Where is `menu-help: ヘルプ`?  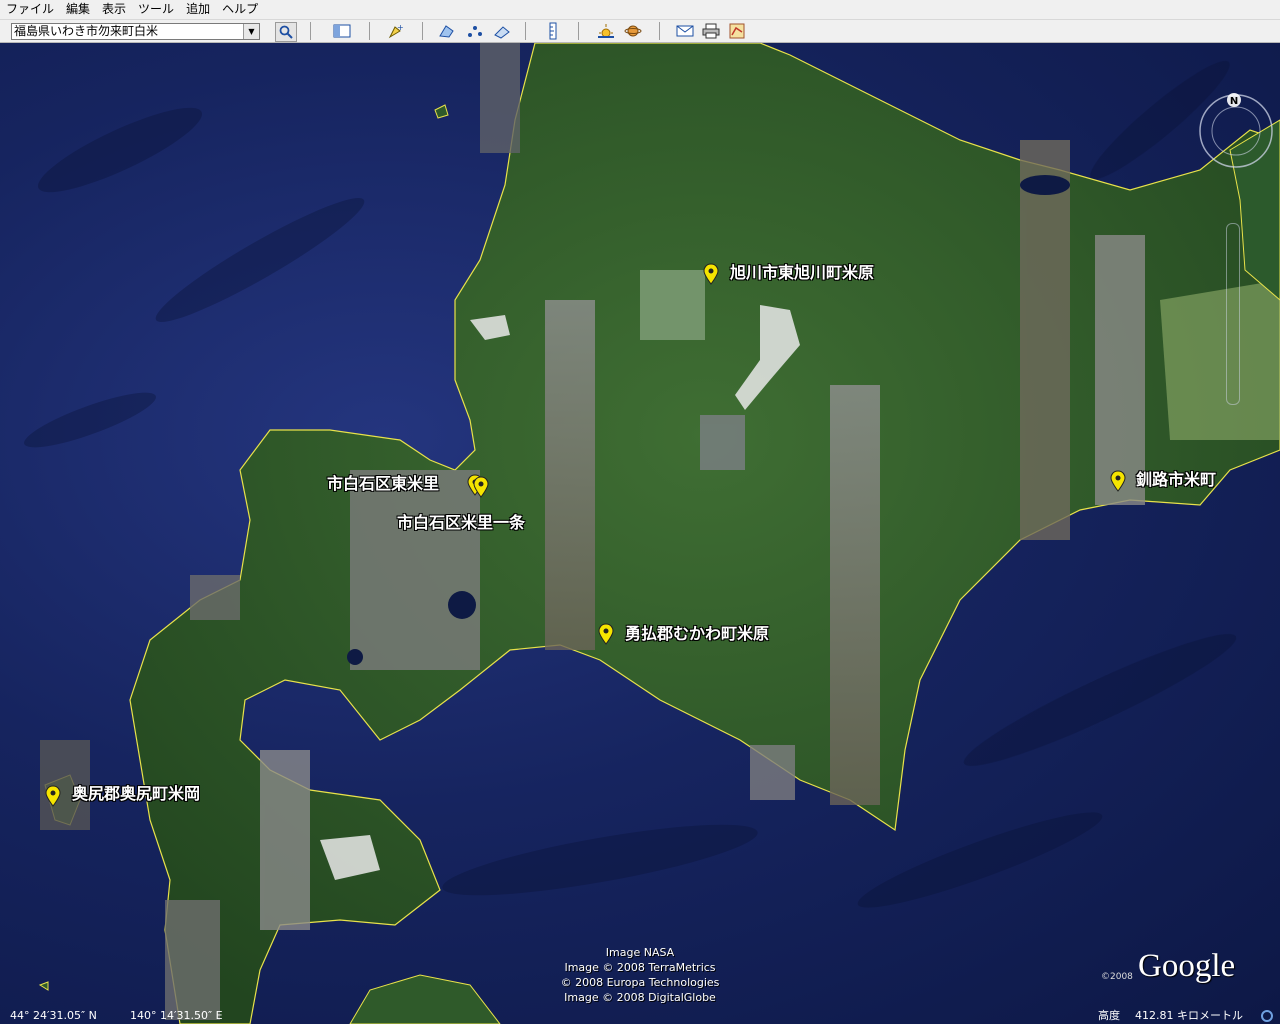 menu-help: ヘルプ is located at coordinates (240, 9).